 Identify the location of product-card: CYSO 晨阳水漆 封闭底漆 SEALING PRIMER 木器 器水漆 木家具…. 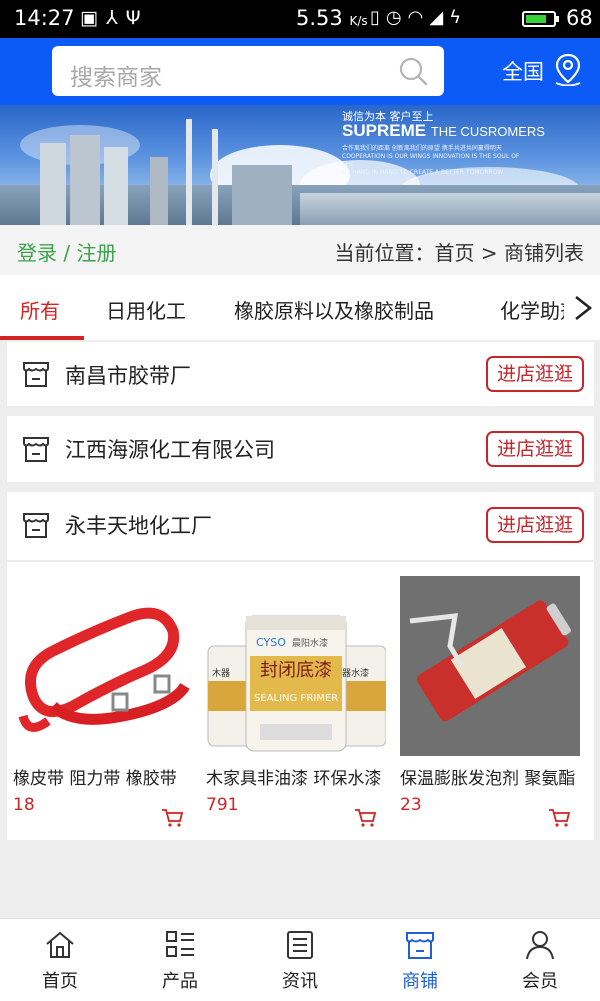
(296, 701).